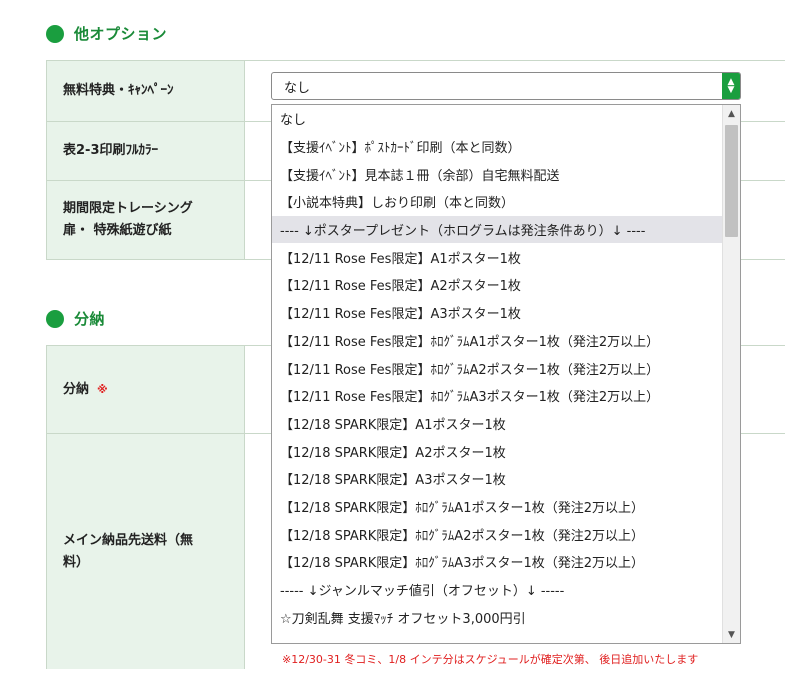 The height and width of the screenshot is (680, 785). I want to click on dropdown-option: 【支援ｲﾍﾞﾝﾄ】ﾎﾟｽﾄｶｰﾄﾞ印刷（本と同数）, so click(506, 147).